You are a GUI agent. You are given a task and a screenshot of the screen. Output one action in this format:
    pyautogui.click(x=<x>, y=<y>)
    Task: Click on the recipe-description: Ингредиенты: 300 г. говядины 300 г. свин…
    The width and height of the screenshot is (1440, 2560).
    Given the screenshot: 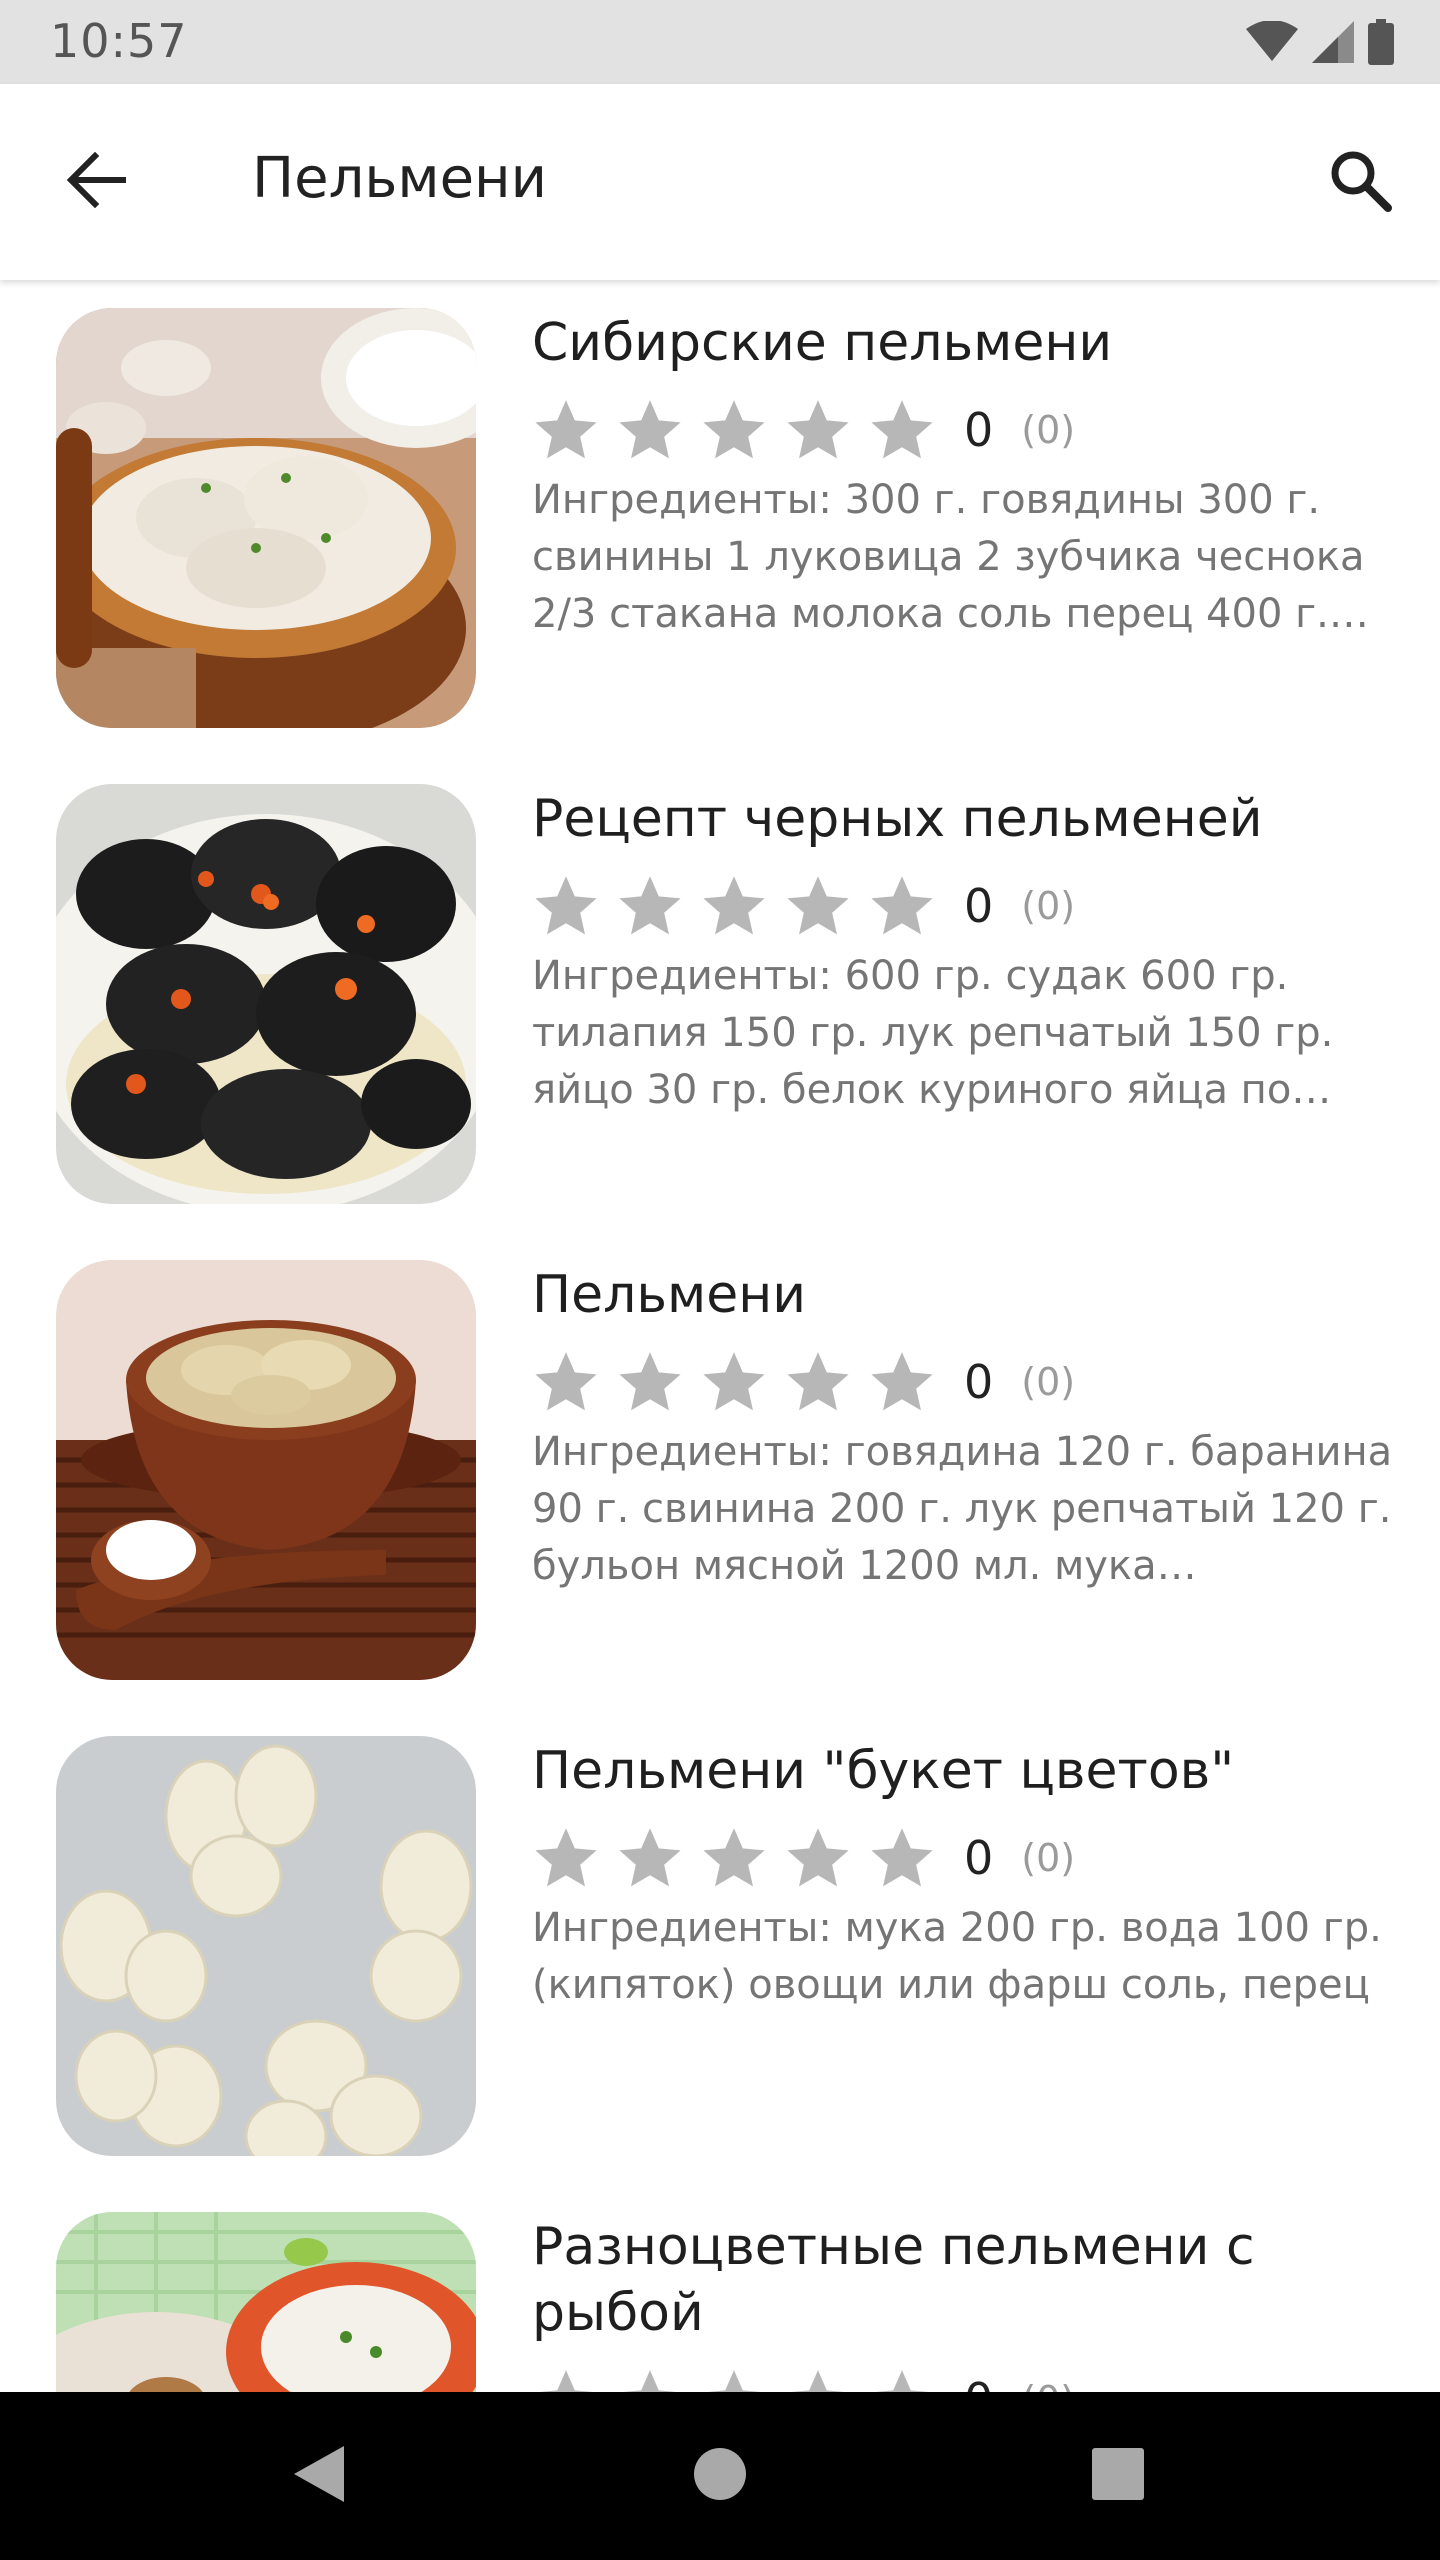 What is the action you would take?
    pyautogui.click(x=948, y=557)
    